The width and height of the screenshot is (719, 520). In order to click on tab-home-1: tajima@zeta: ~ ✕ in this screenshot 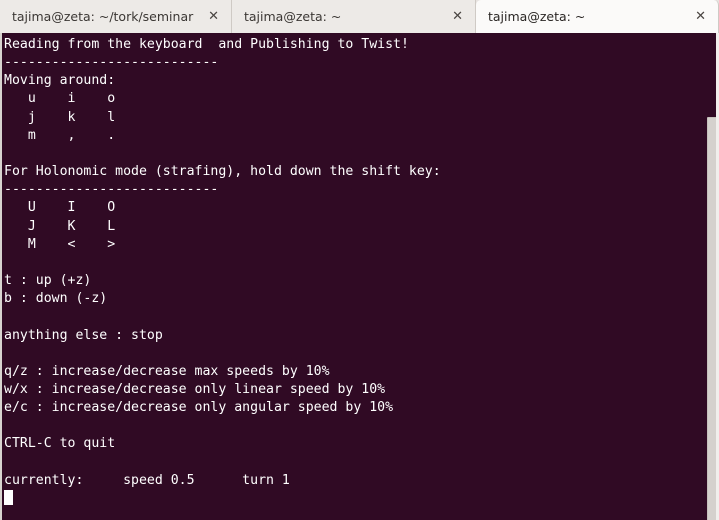, I will do `click(354, 16)`.